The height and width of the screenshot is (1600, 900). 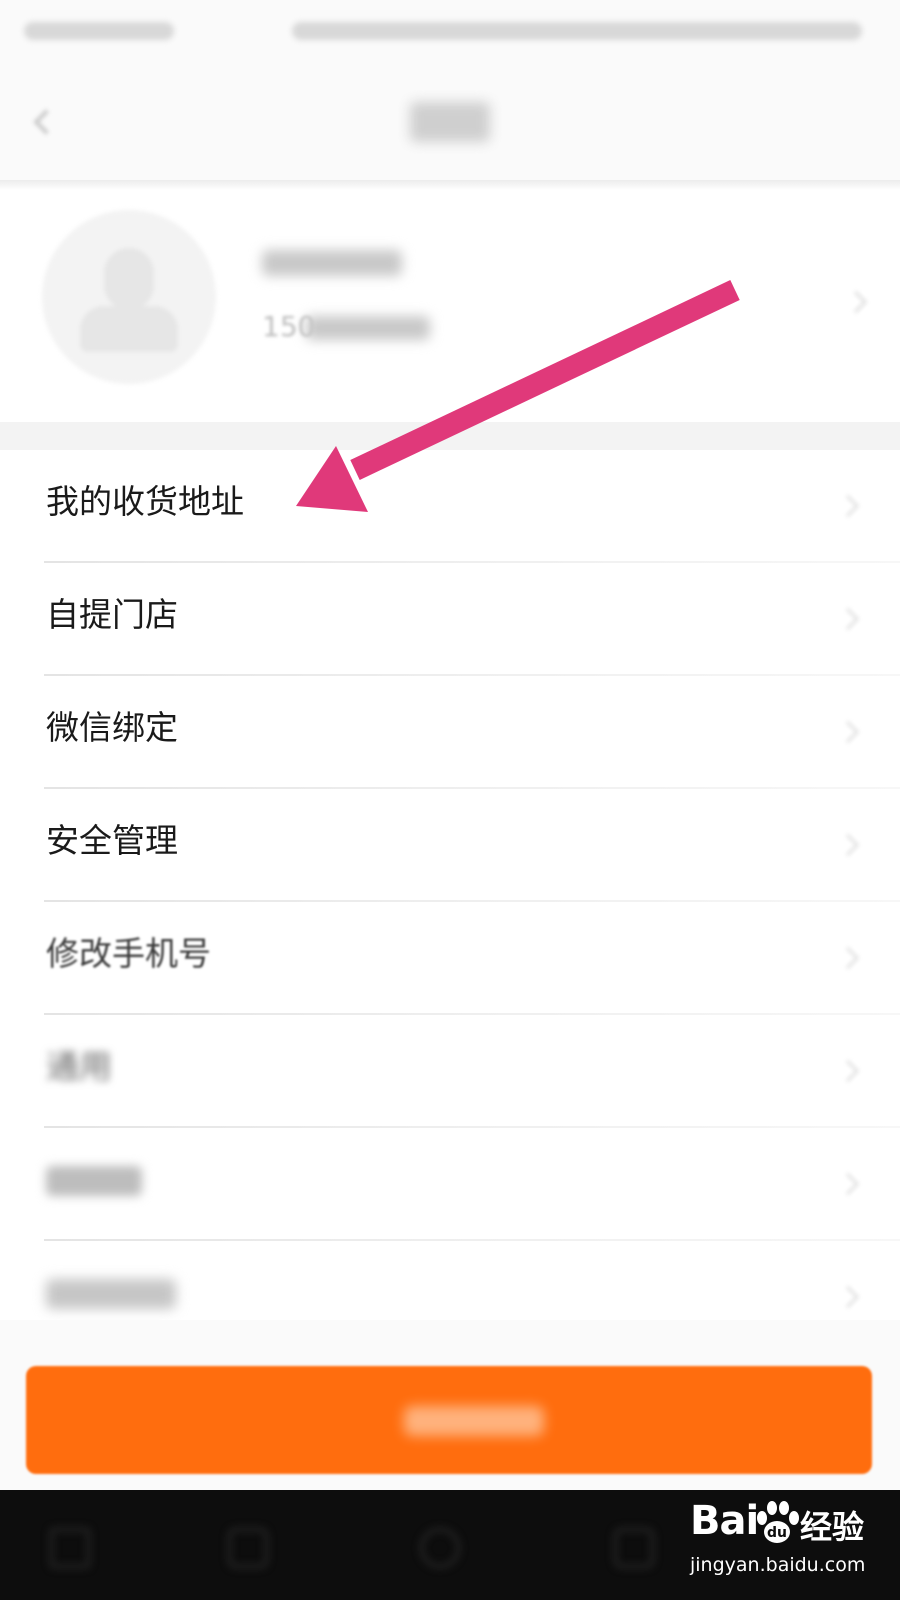 I want to click on menu-item-change-phone: 修改手机号, so click(x=450, y=958).